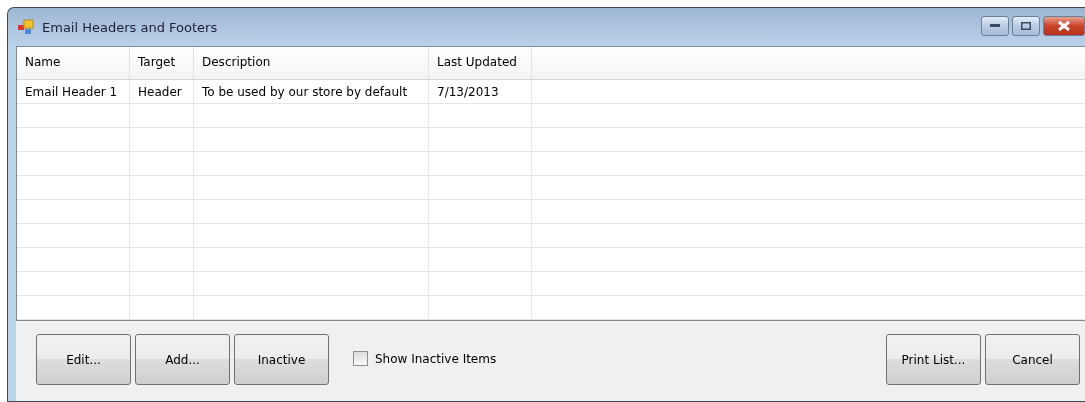  Describe the element at coordinates (1032, 359) in the screenshot. I see `action-button: Cancel` at that location.